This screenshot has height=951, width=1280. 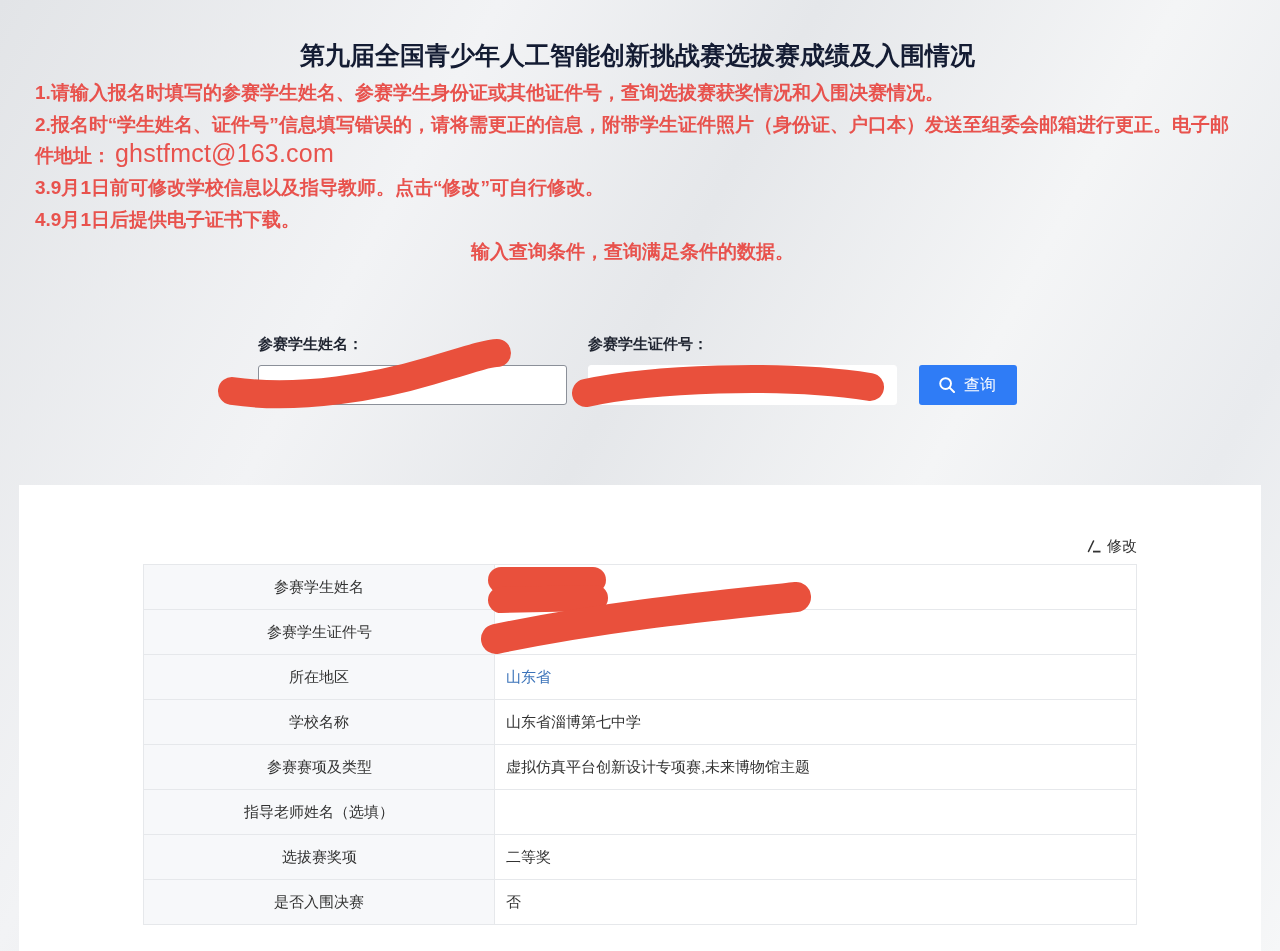 What do you see at coordinates (1112, 546) in the screenshot?
I see `edit-link: 修改` at bounding box center [1112, 546].